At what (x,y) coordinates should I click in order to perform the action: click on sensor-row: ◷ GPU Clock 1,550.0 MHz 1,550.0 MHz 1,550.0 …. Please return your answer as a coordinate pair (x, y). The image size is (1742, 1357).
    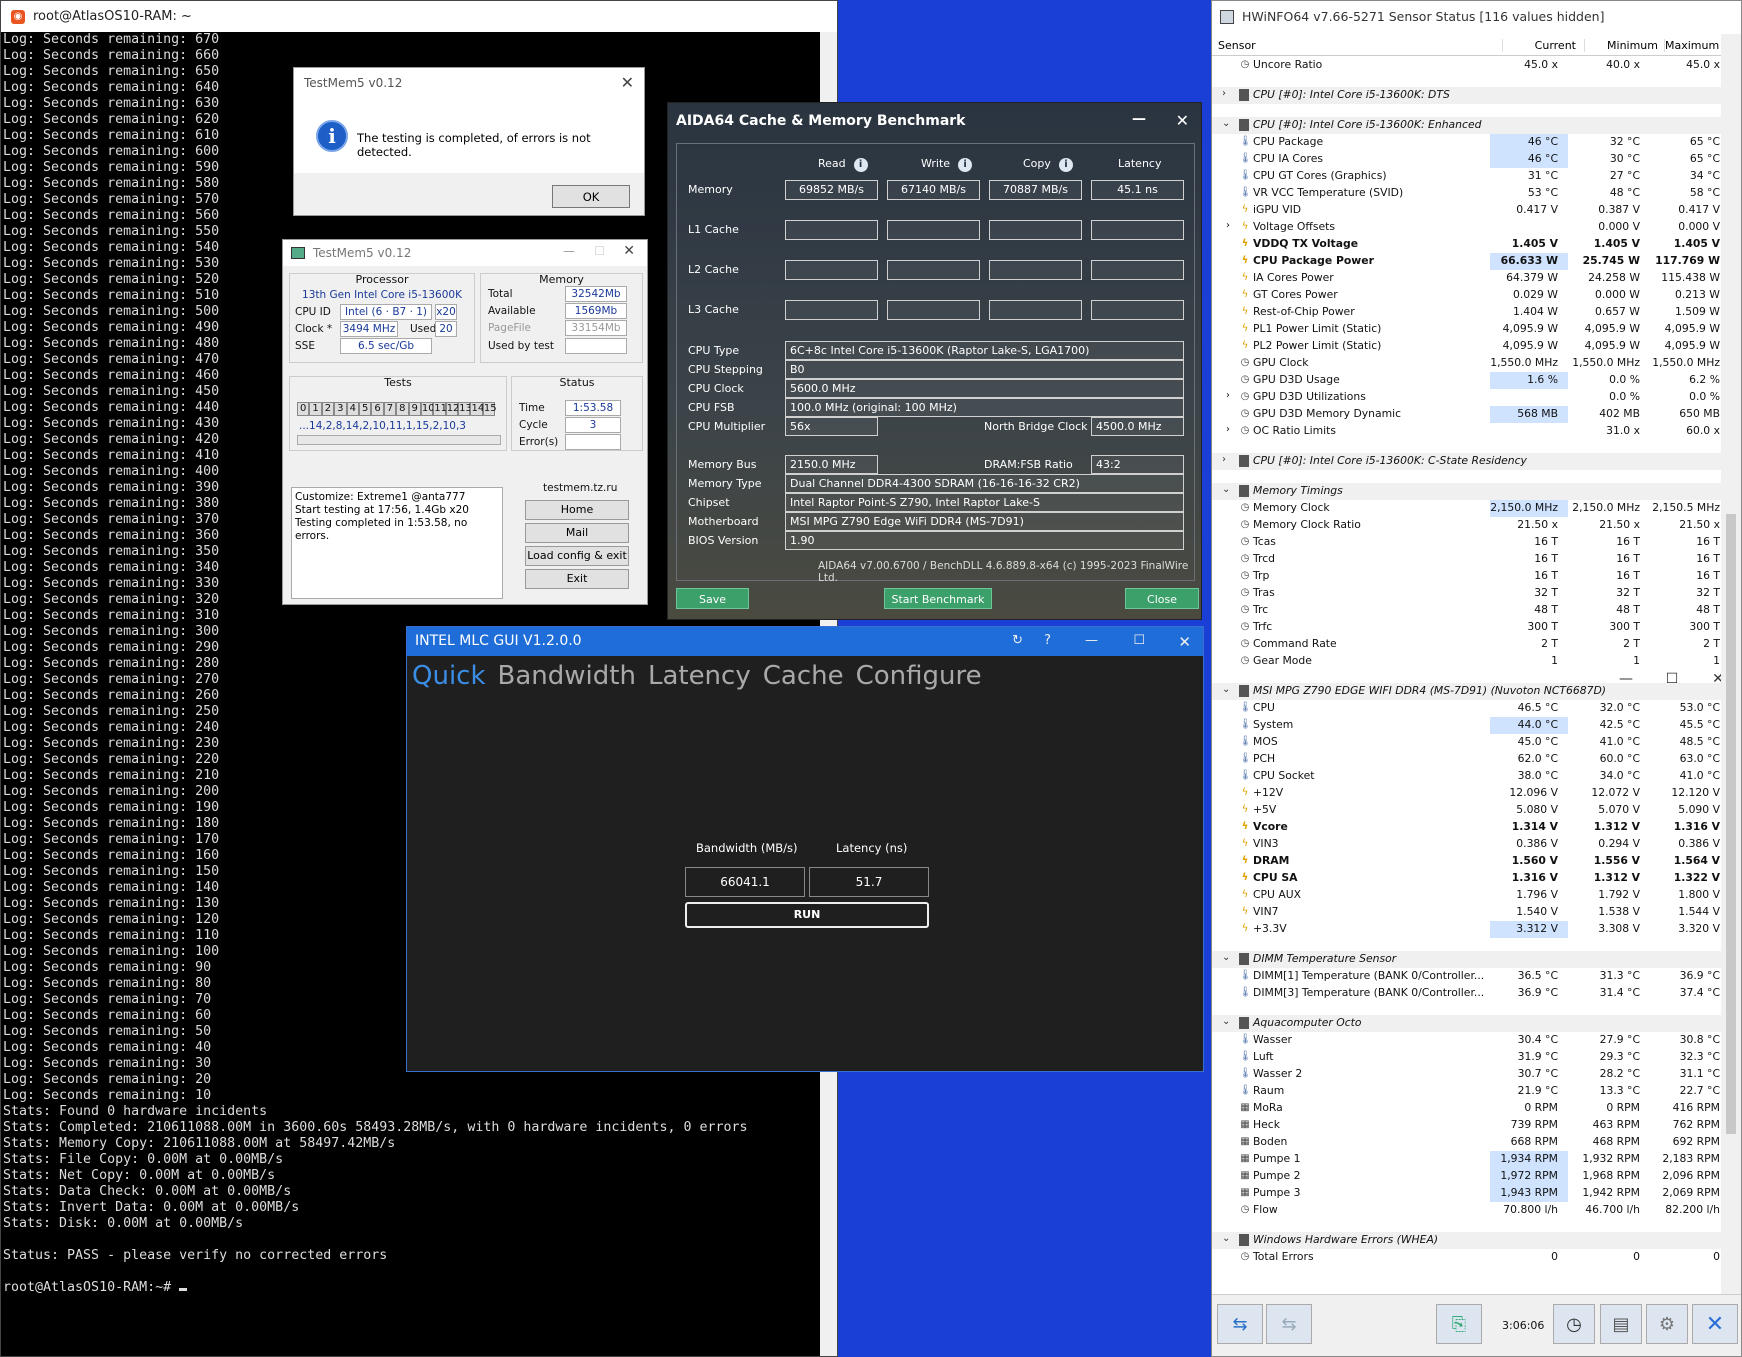
    Looking at the image, I should click on (1467, 363).